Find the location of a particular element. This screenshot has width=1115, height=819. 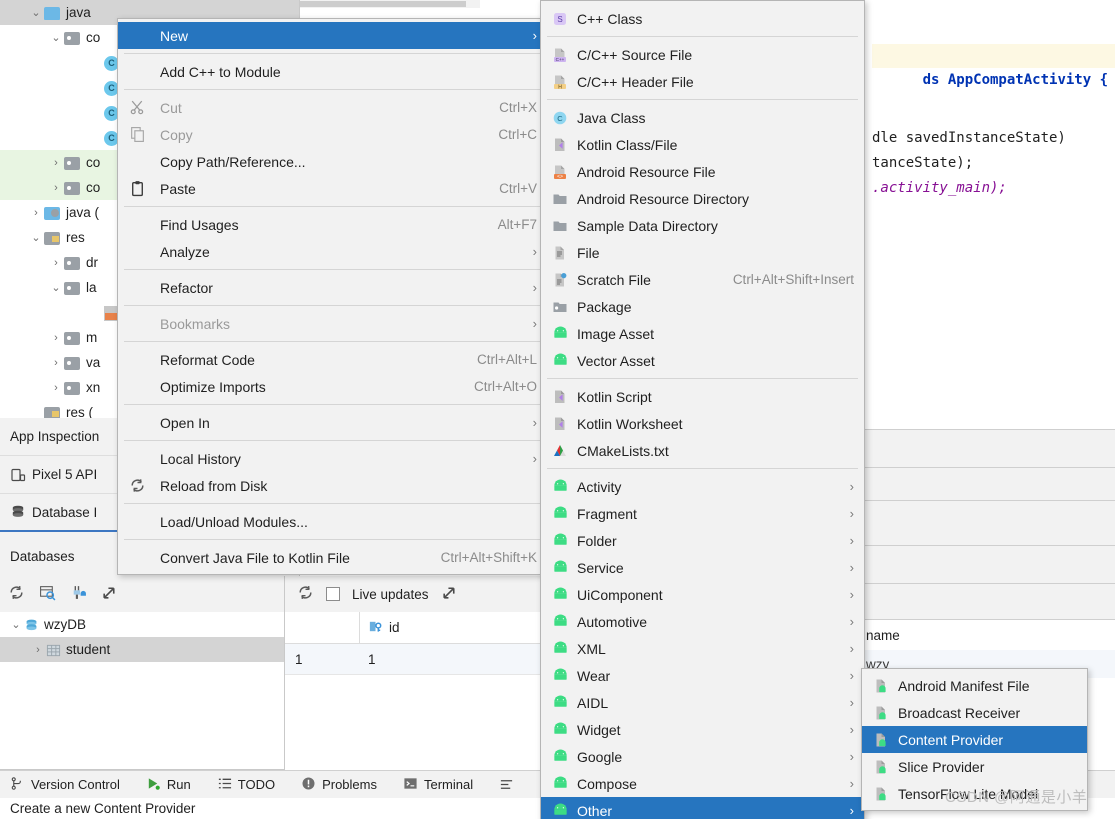

menu-item-cut: Cut Ctrl+X is located at coordinates (332, 107).